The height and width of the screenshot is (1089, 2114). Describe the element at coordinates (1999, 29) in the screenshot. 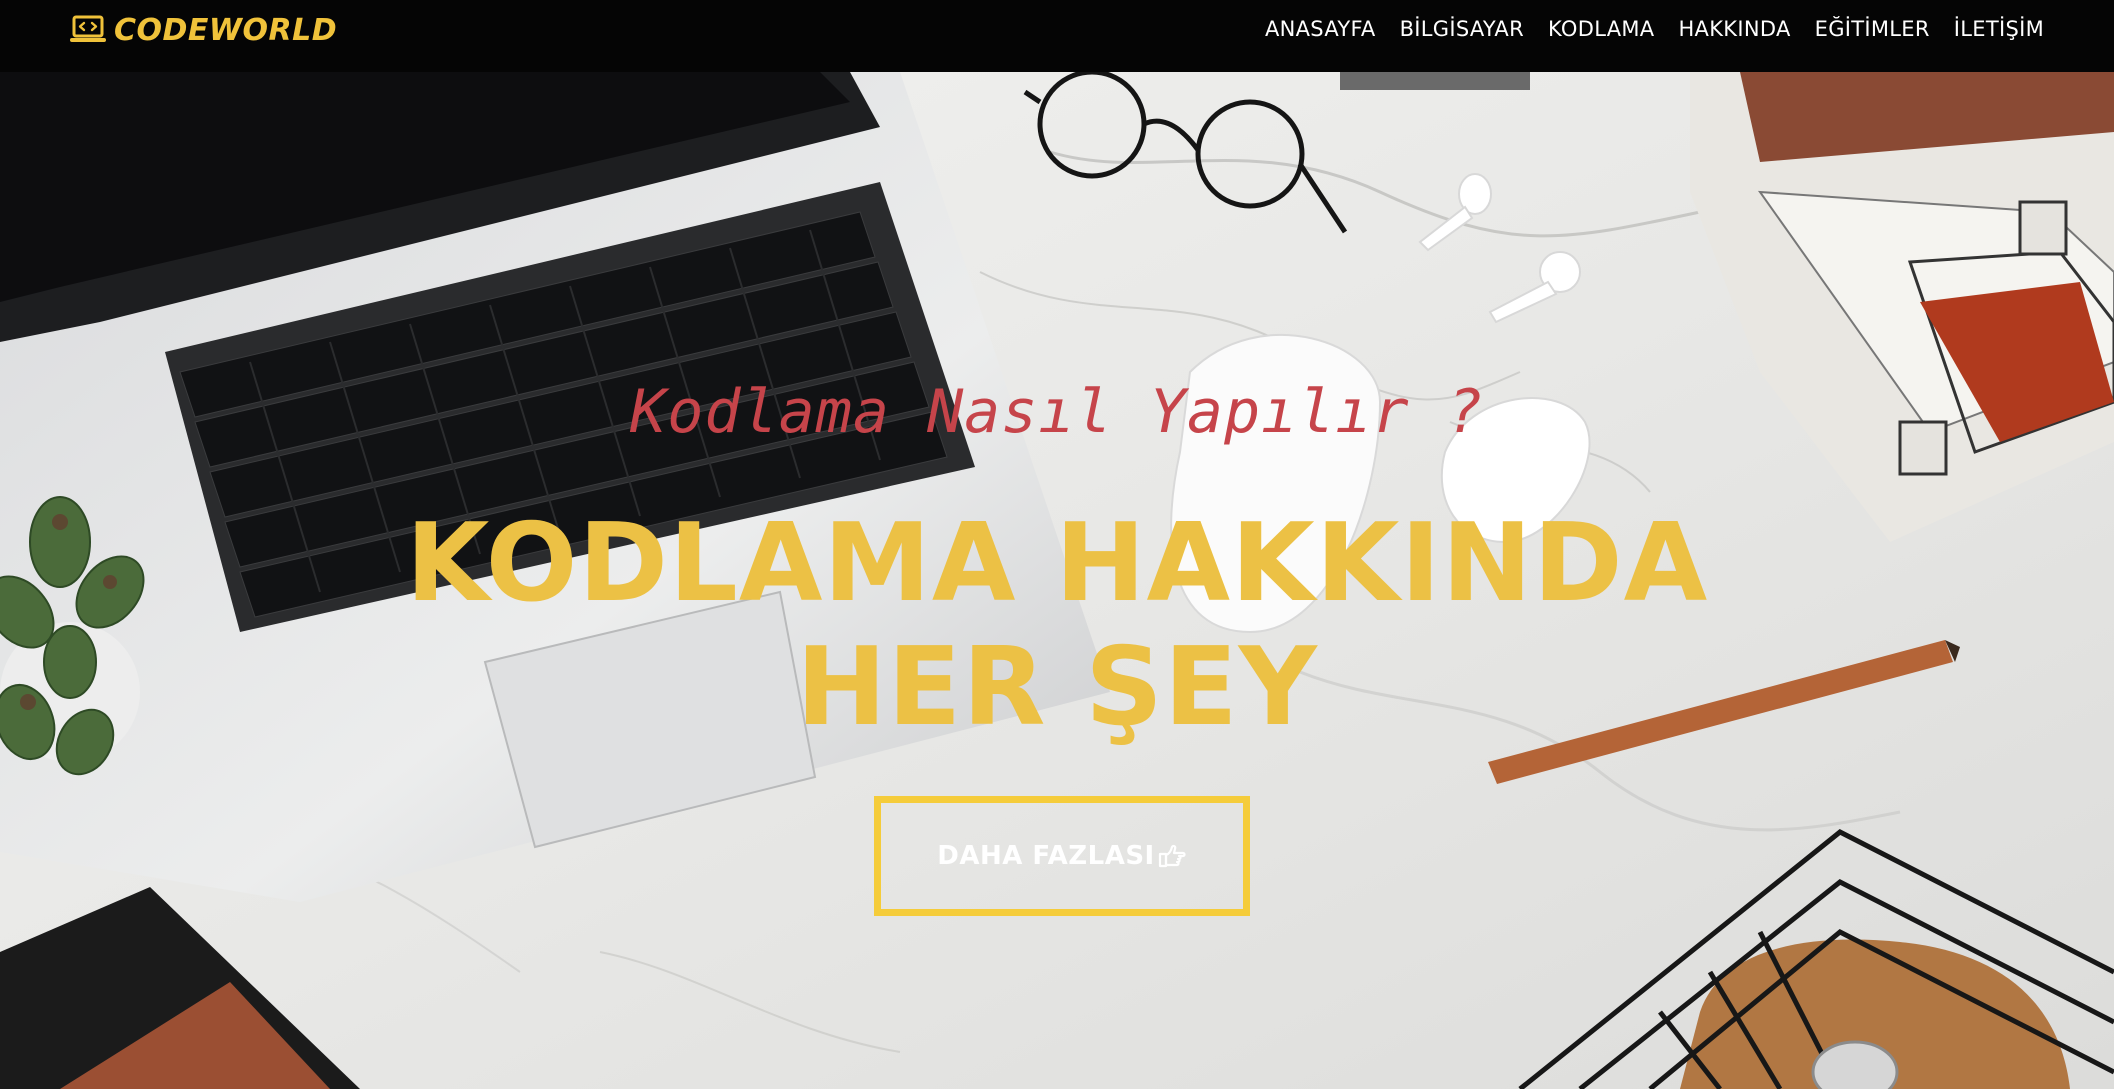

I see `nav-link-iletisim: İLETİŞİM` at that location.